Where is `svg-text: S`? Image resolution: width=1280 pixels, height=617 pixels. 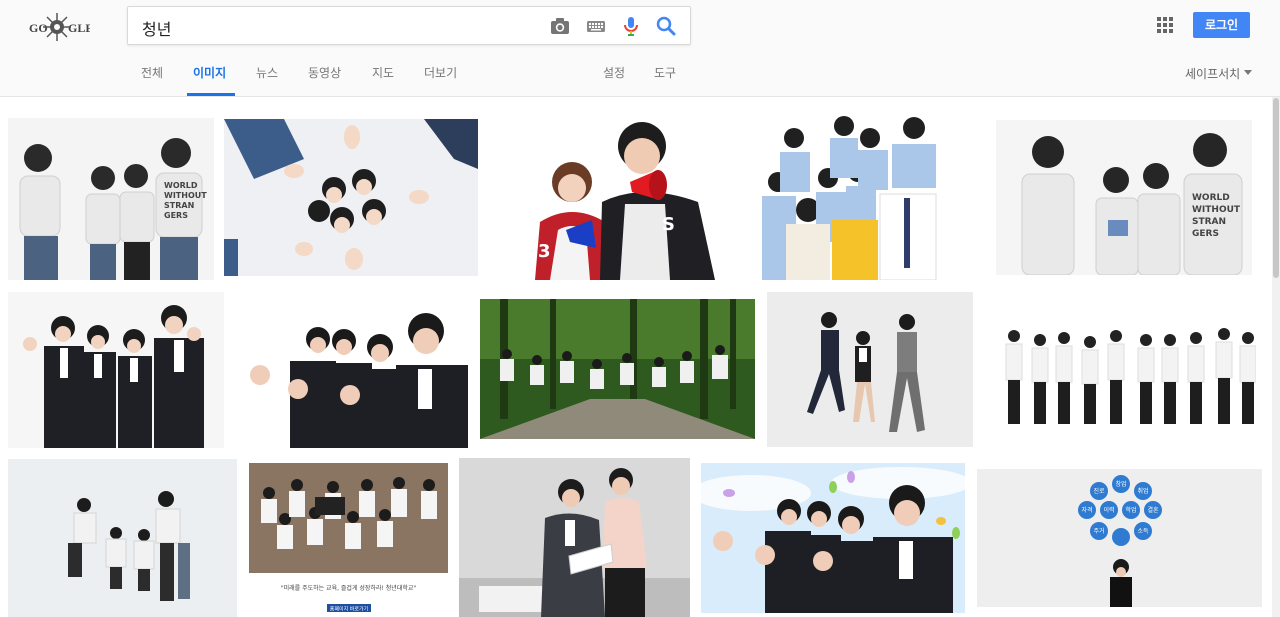 svg-text: S is located at coordinates (668, 224).